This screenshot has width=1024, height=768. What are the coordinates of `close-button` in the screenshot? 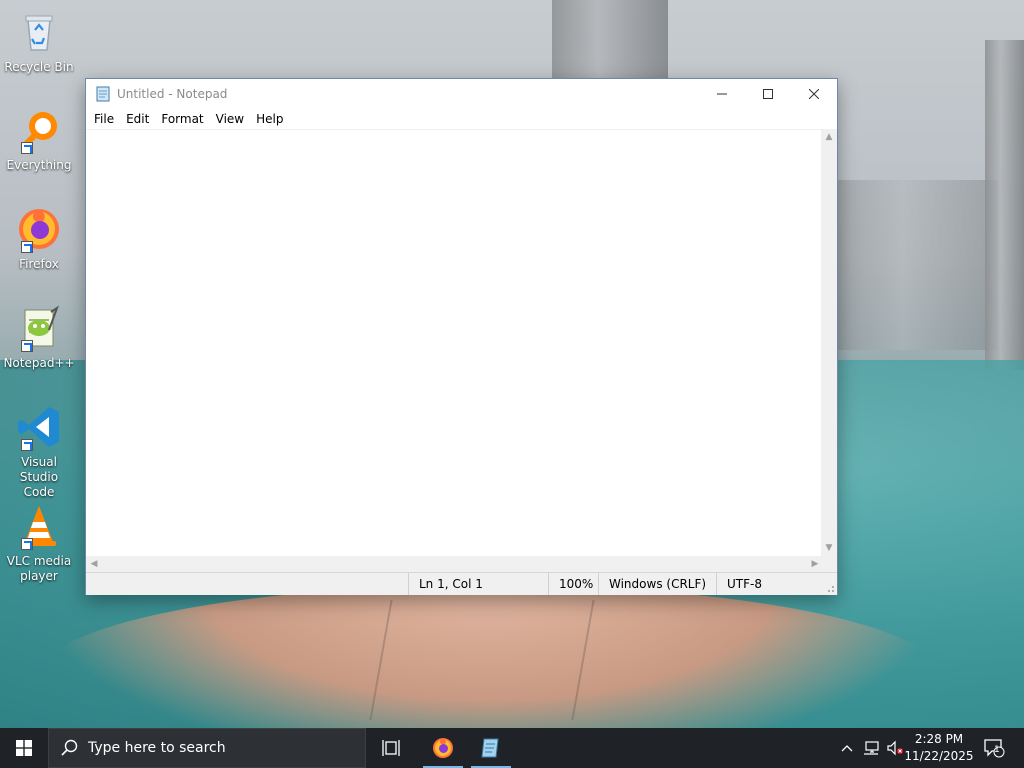 It's located at (814, 94).